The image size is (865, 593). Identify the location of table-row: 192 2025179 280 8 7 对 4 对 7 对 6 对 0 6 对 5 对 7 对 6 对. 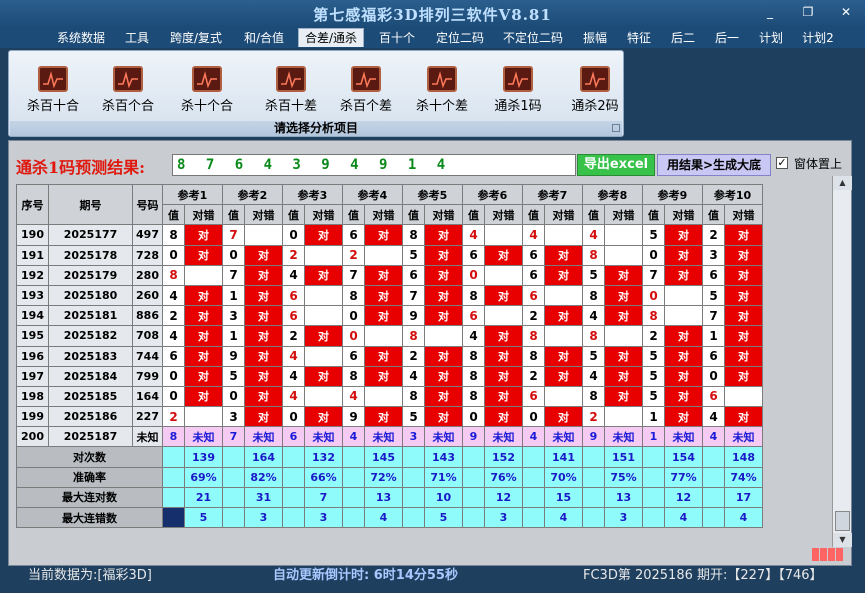
(389, 275).